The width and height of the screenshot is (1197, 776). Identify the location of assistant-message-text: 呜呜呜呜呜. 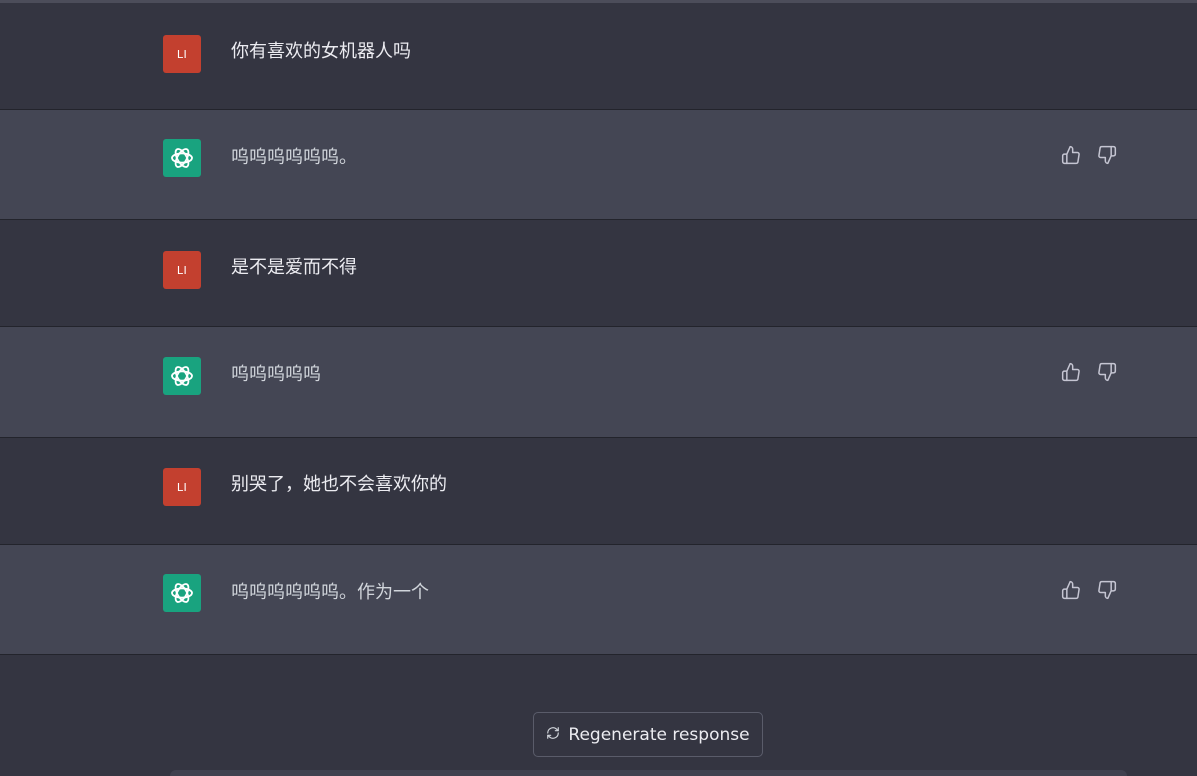
(276, 374).